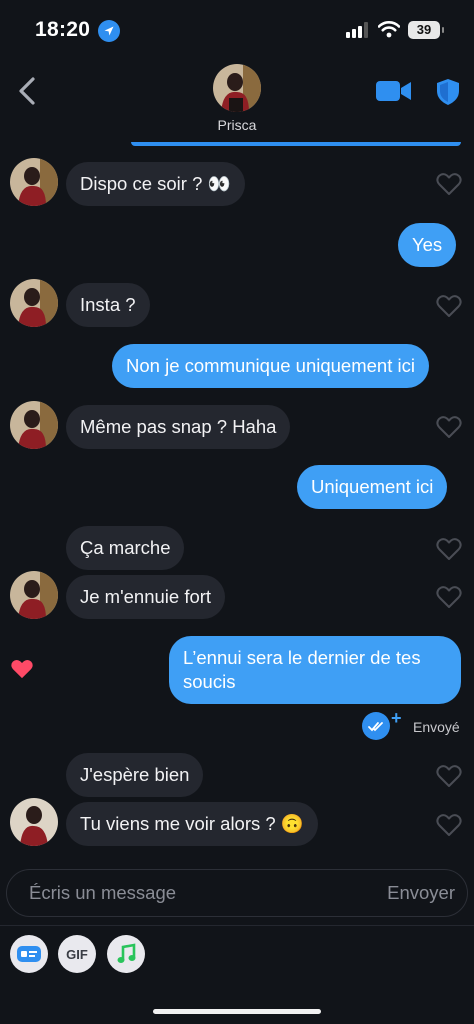 This screenshot has height=1024, width=474. I want to click on divider, so click(237, 925).